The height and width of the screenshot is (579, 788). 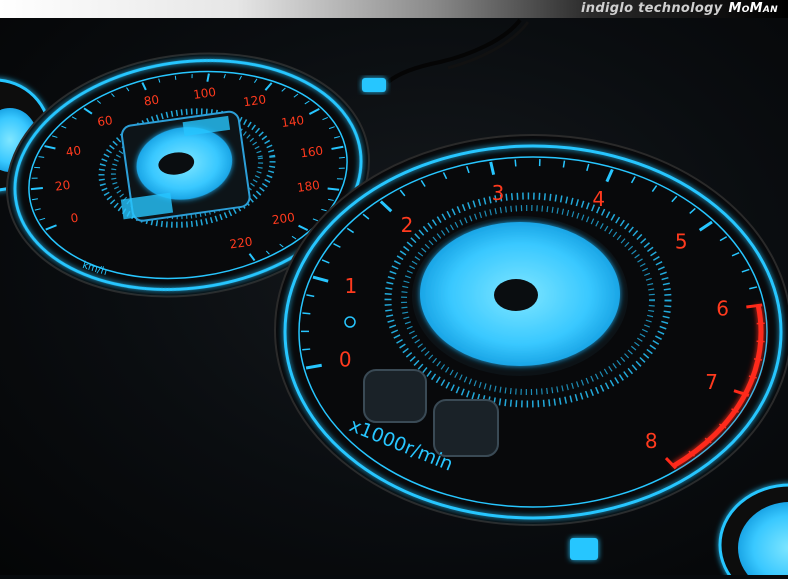 I want to click on banner-text: indiglo technology MoMan, so click(x=679, y=8).